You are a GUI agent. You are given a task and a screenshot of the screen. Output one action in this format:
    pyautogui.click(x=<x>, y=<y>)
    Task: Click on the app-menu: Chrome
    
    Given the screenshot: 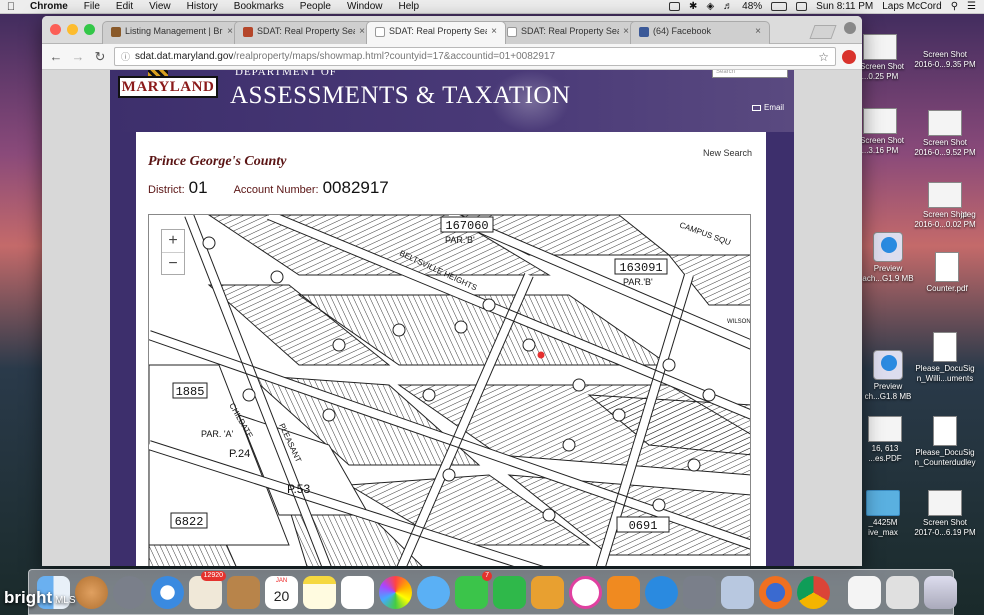 What is the action you would take?
    pyautogui.click(x=49, y=6)
    